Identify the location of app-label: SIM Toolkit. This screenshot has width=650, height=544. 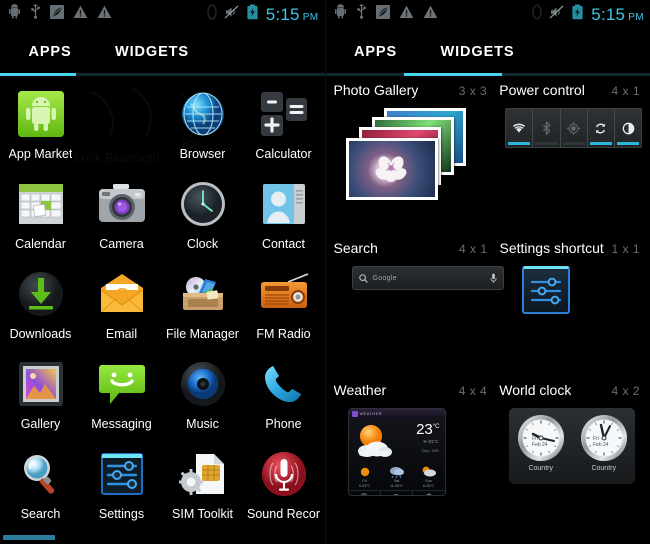
(202, 514).